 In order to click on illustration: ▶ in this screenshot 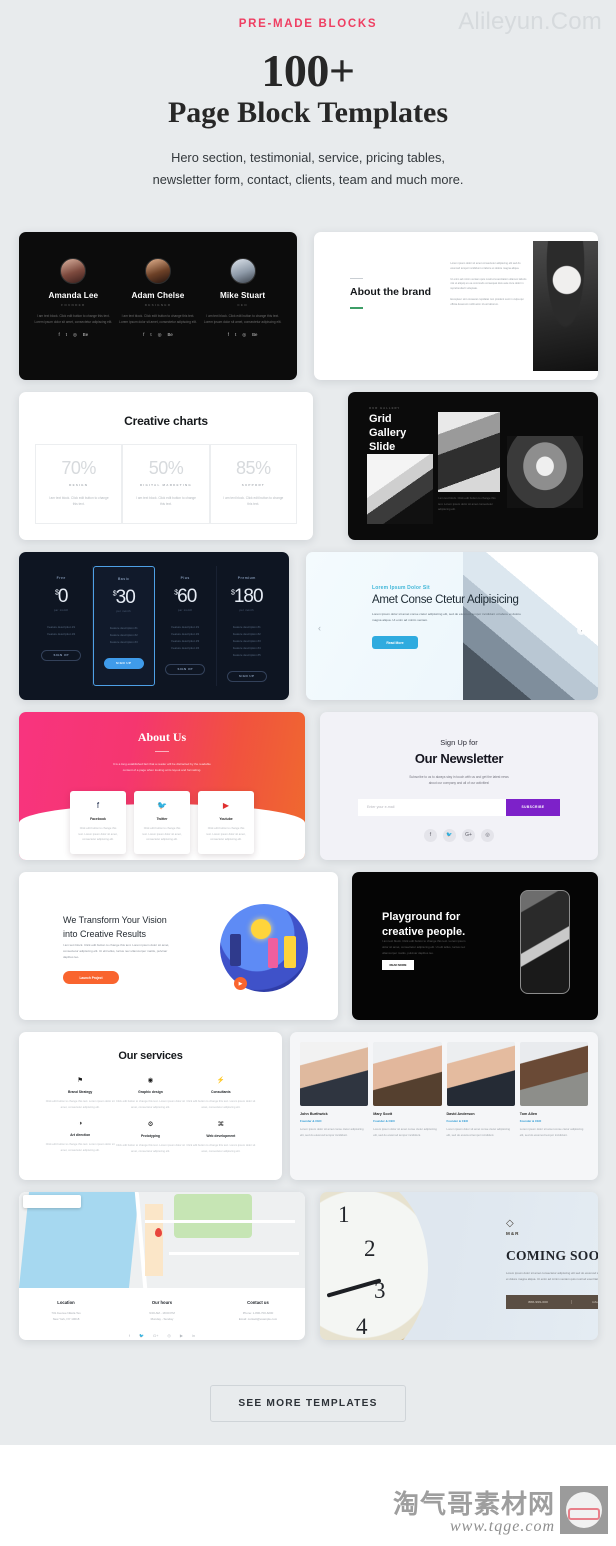, I will do `click(264, 944)`.